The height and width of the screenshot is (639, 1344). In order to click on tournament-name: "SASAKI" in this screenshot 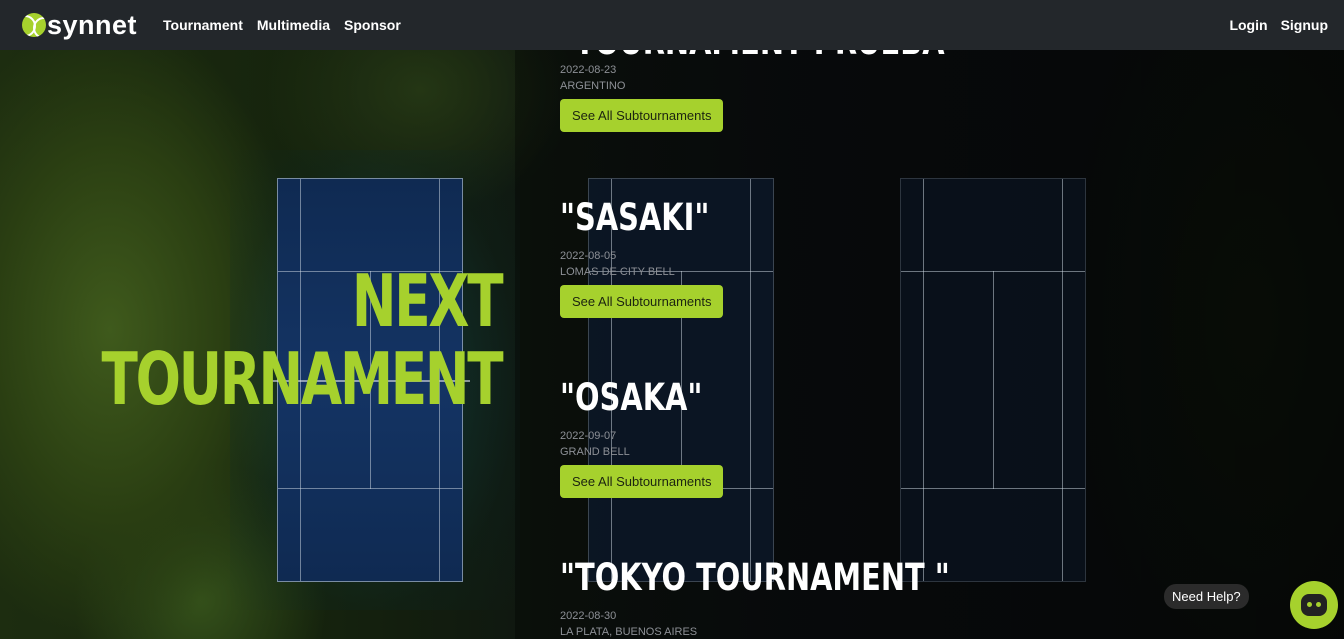, I will do `click(635, 217)`.